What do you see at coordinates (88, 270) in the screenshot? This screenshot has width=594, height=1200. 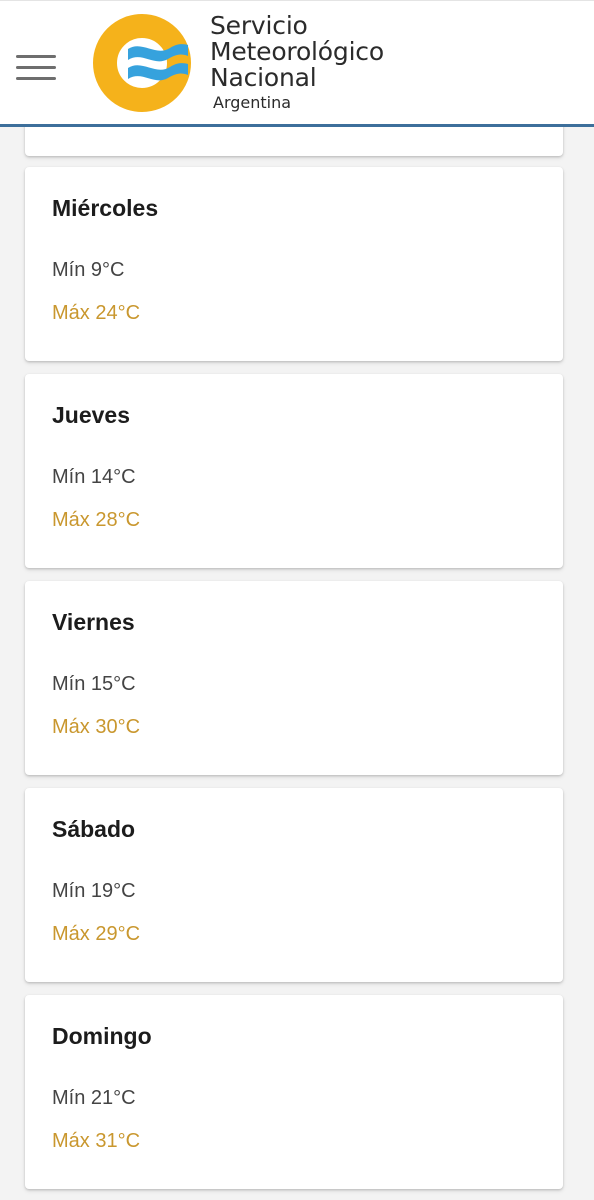 I see `min-temperature: Mín 9°C` at bounding box center [88, 270].